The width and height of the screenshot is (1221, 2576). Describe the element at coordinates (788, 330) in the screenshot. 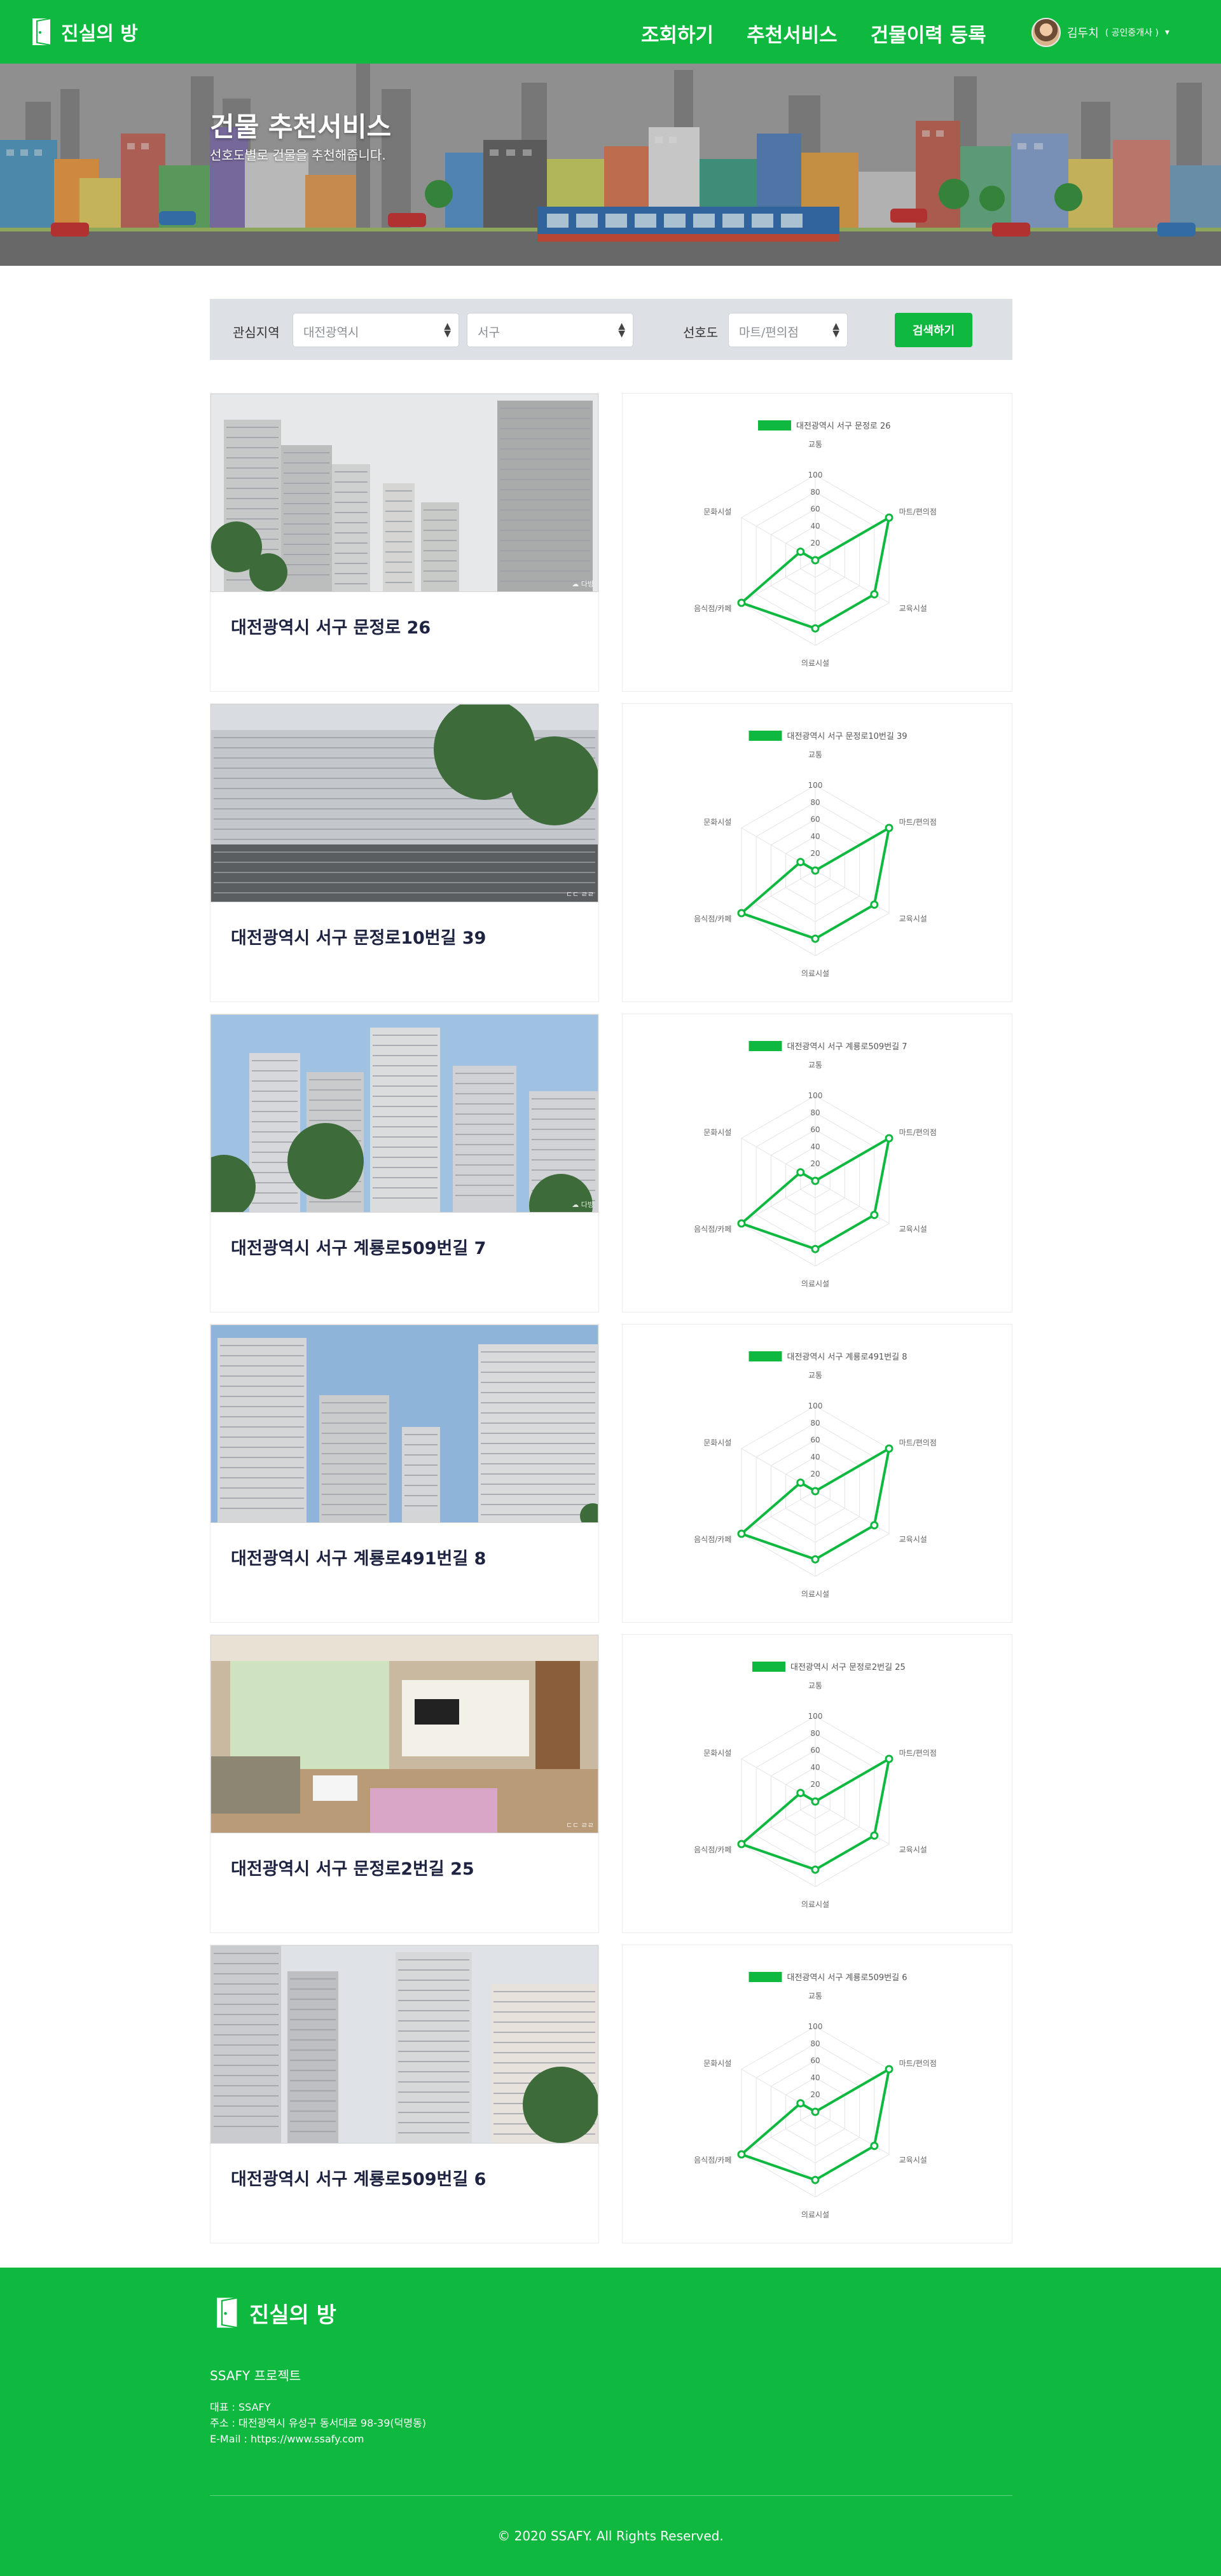

I see `preference-select: 마트/편의점 ▲ ▼` at that location.